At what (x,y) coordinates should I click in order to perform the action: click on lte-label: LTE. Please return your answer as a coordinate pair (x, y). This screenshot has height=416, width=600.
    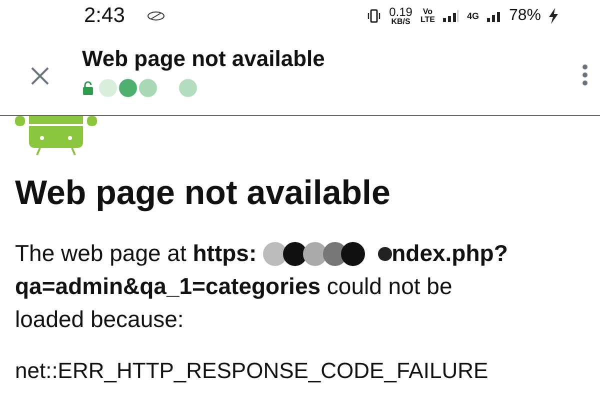
    Looking at the image, I should click on (427, 20).